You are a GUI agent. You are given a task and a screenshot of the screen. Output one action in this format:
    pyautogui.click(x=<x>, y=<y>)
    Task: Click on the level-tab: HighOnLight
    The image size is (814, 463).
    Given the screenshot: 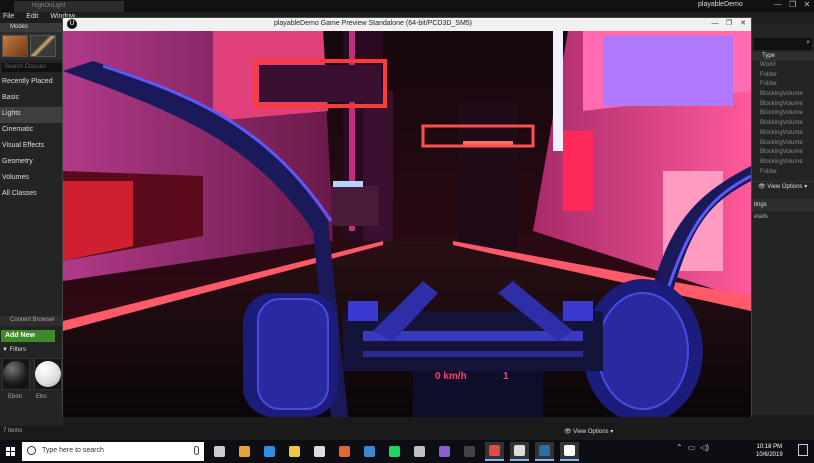 What is the action you would take?
    pyautogui.click(x=69, y=6)
    